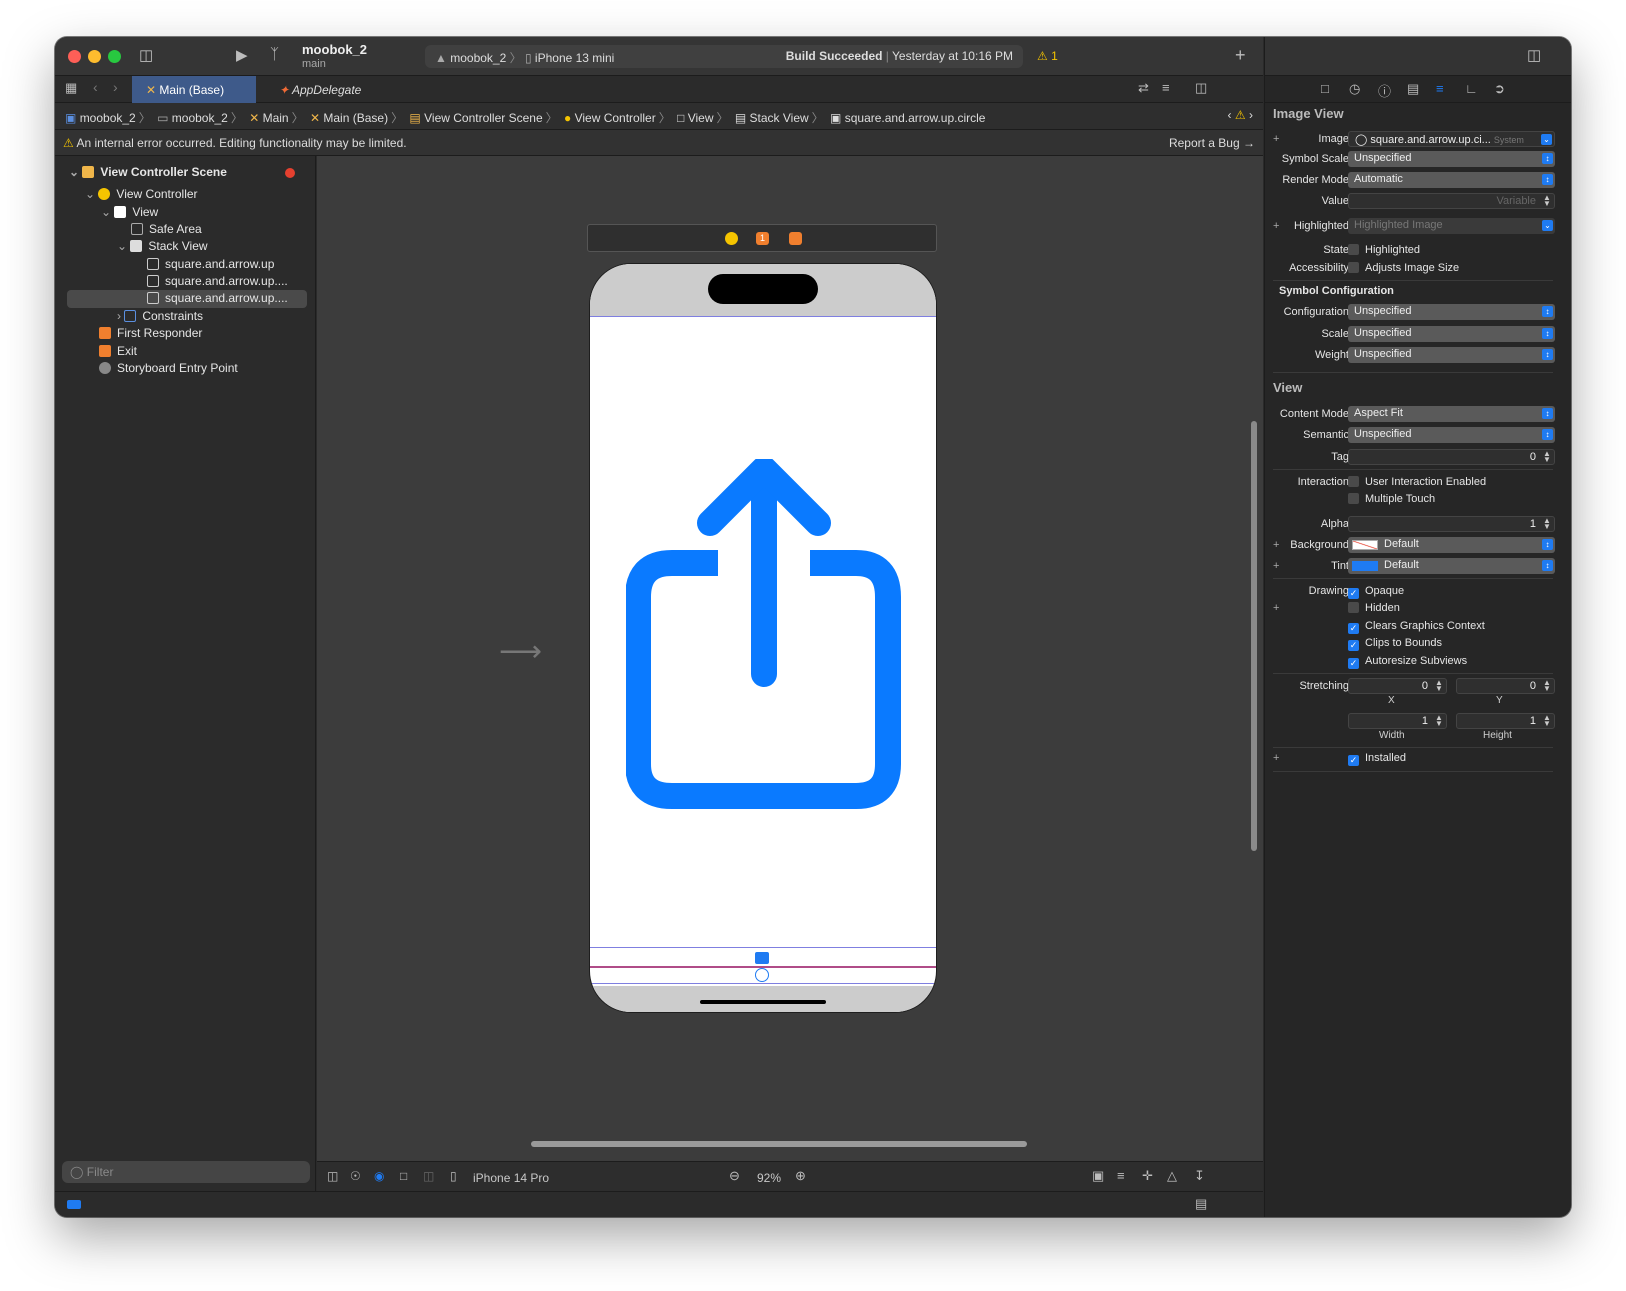  What do you see at coordinates (274, 54) in the screenshot?
I see `branch-icon: ᛉ` at bounding box center [274, 54].